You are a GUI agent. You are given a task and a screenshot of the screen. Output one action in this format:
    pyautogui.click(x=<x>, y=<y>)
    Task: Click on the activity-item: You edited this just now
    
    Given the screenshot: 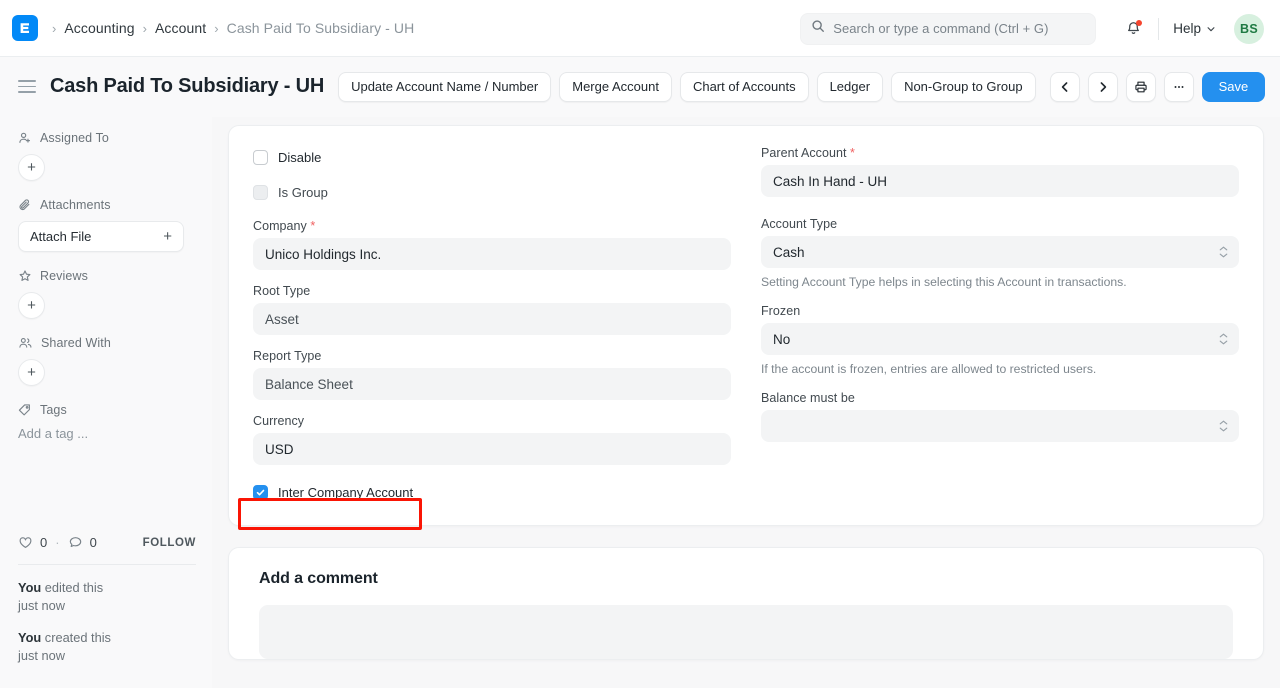 What is the action you would take?
    pyautogui.click(x=107, y=597)
    